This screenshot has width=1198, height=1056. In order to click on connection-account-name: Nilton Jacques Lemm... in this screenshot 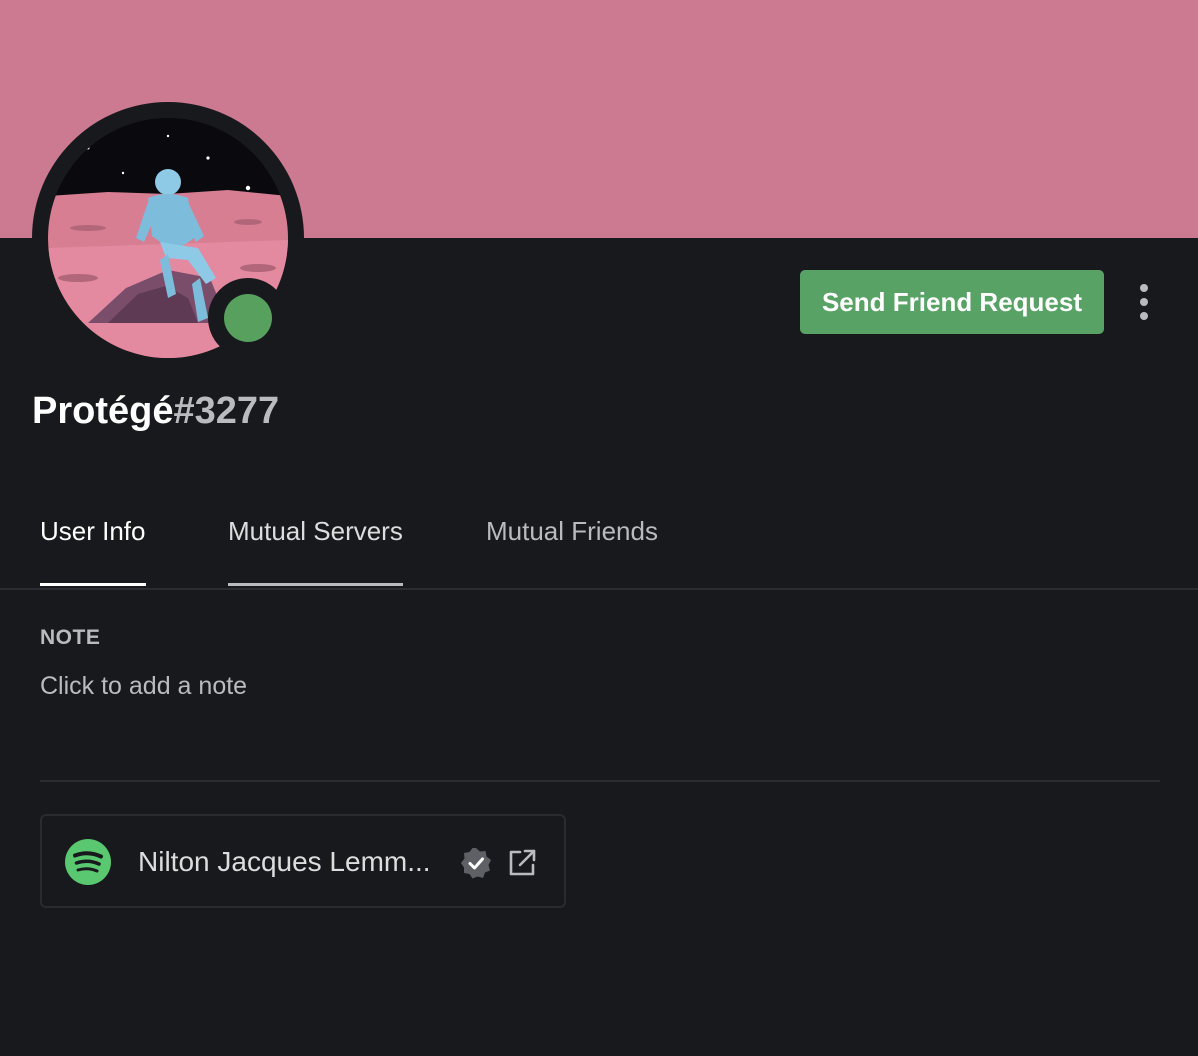, I will do `click(284, 861)`.